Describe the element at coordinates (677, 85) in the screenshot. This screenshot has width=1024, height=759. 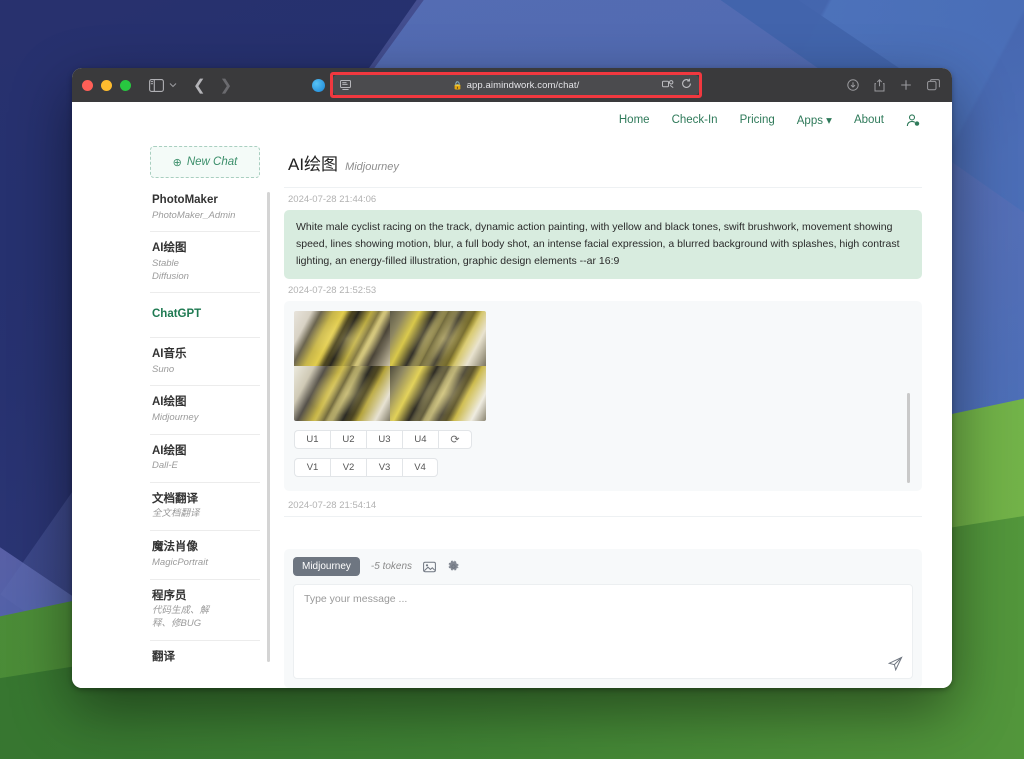
I see `url-bar-actions` at that location.